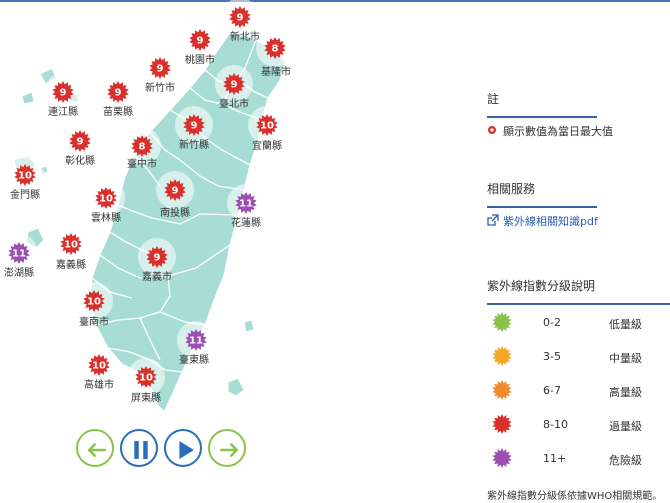 Image resolution: width=670 pixels, height=503 pixels. I want to click on legend-range: 3-5, so click(552, 356).